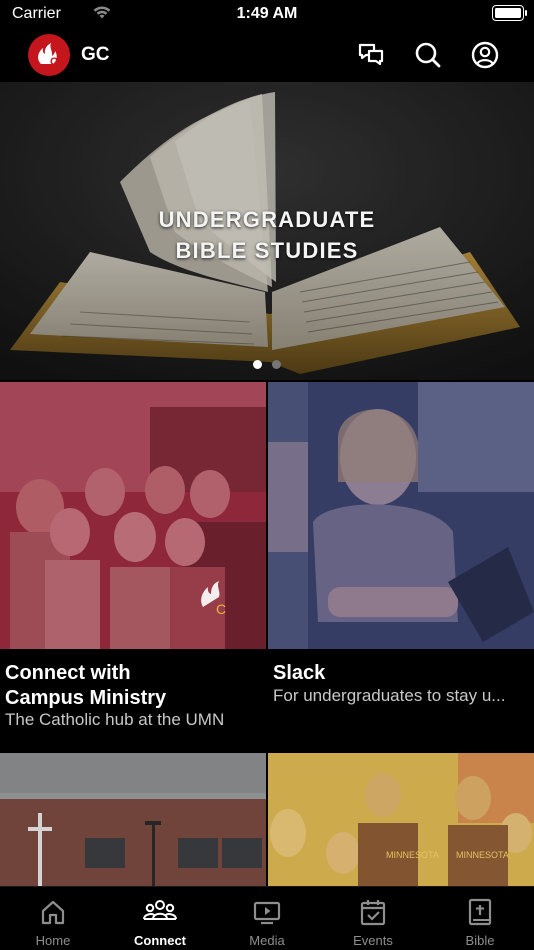 This screenshot has width=534, height=950. I want to click on calendar-icon, so click(373, 913).